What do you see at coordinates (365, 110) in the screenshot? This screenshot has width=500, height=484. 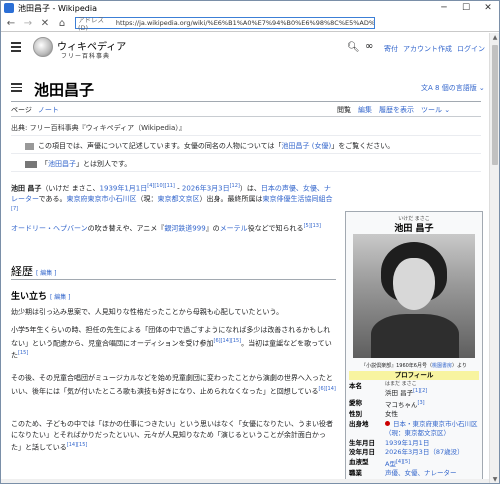 I see `tab-edit: 編集` at bounding box center [365, 110].